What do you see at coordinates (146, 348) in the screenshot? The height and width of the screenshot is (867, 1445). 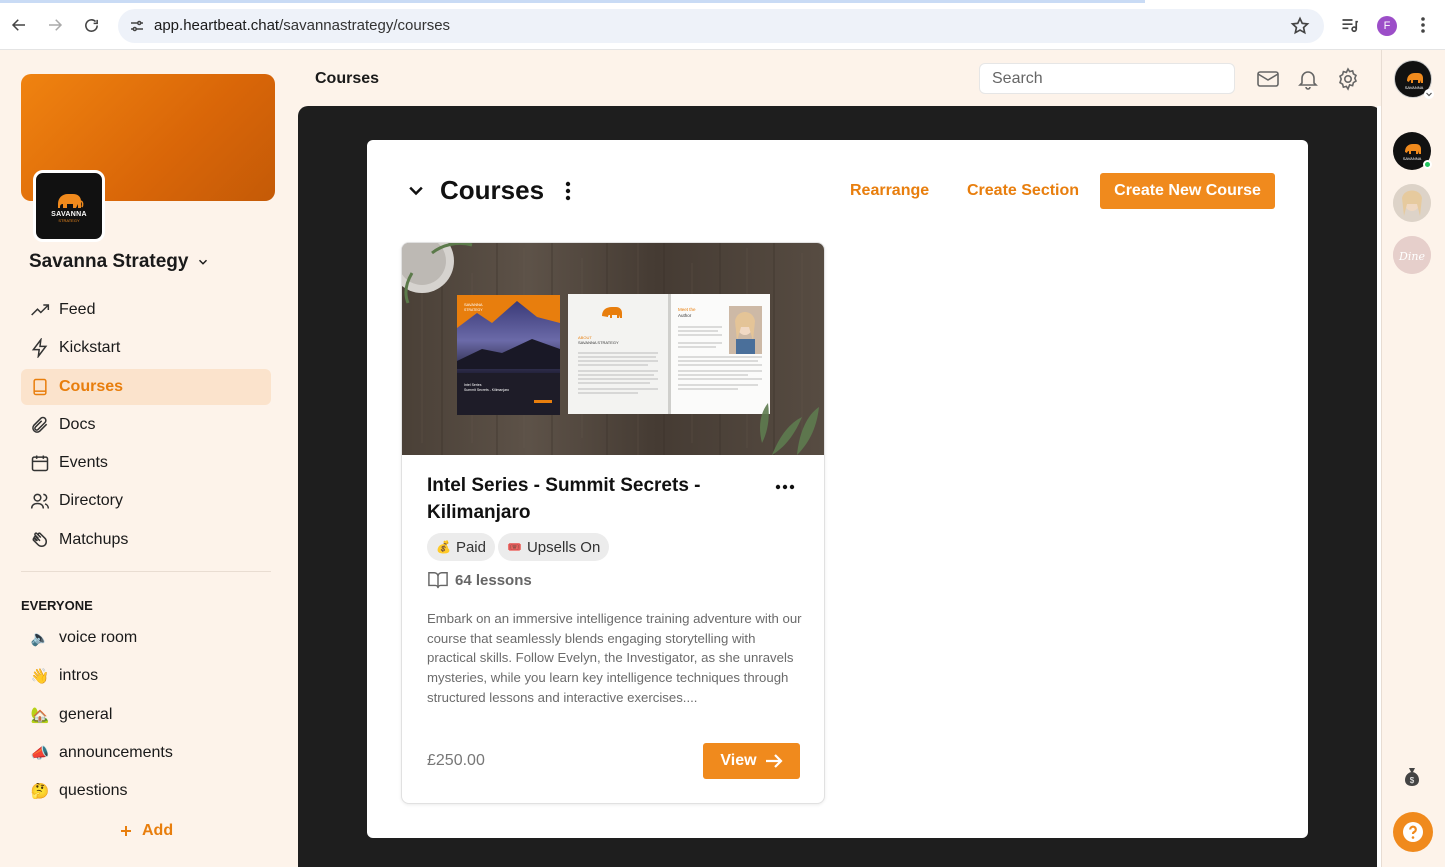 I see `nav-item-kickstart: Kickstart` at bounding box center [146, 348].